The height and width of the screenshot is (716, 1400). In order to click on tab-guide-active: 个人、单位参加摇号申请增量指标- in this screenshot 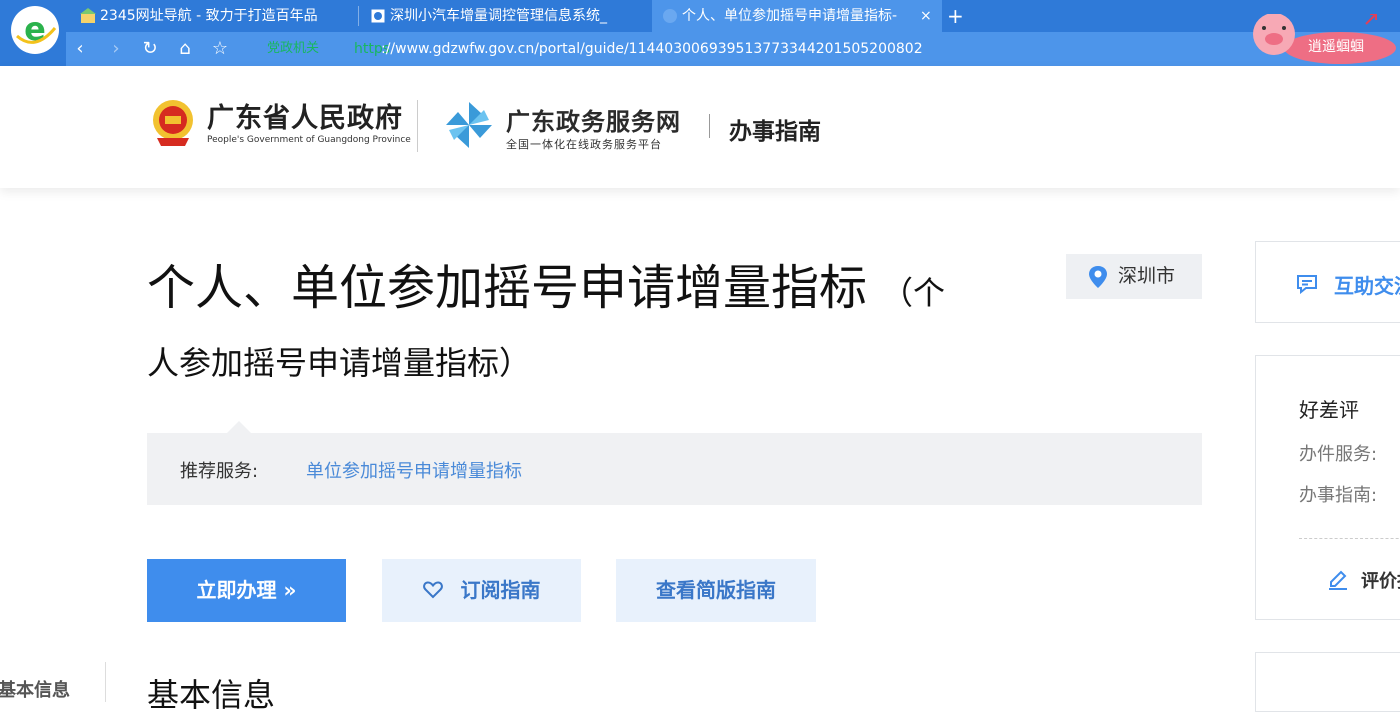, I will do `click(797, 16)`.